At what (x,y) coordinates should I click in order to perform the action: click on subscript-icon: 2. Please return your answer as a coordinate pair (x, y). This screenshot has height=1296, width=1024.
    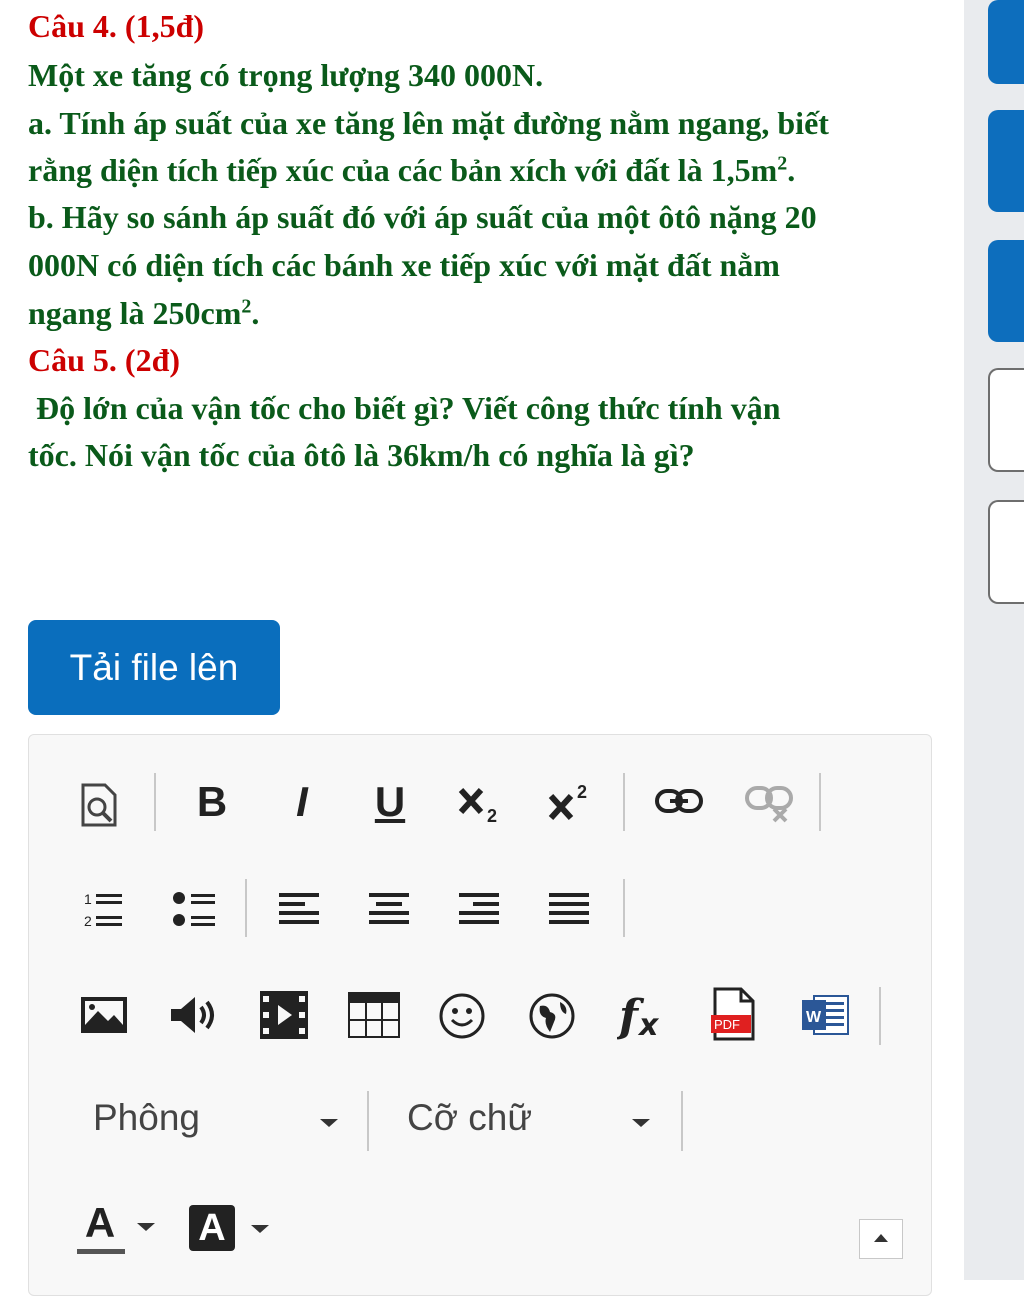
    Looking at the image, I should click on (481, 802).